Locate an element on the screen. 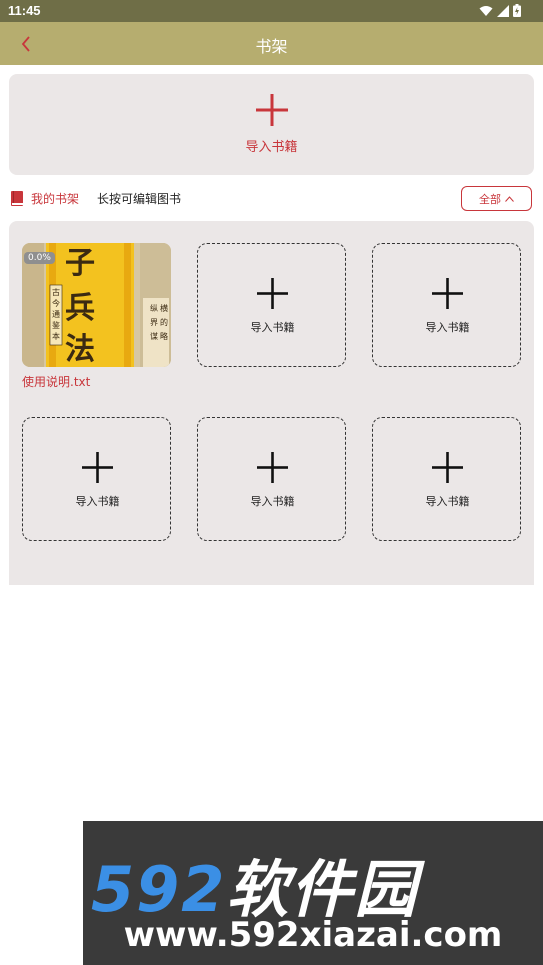  page-title: 书架 is located at coordinates (271, 46).